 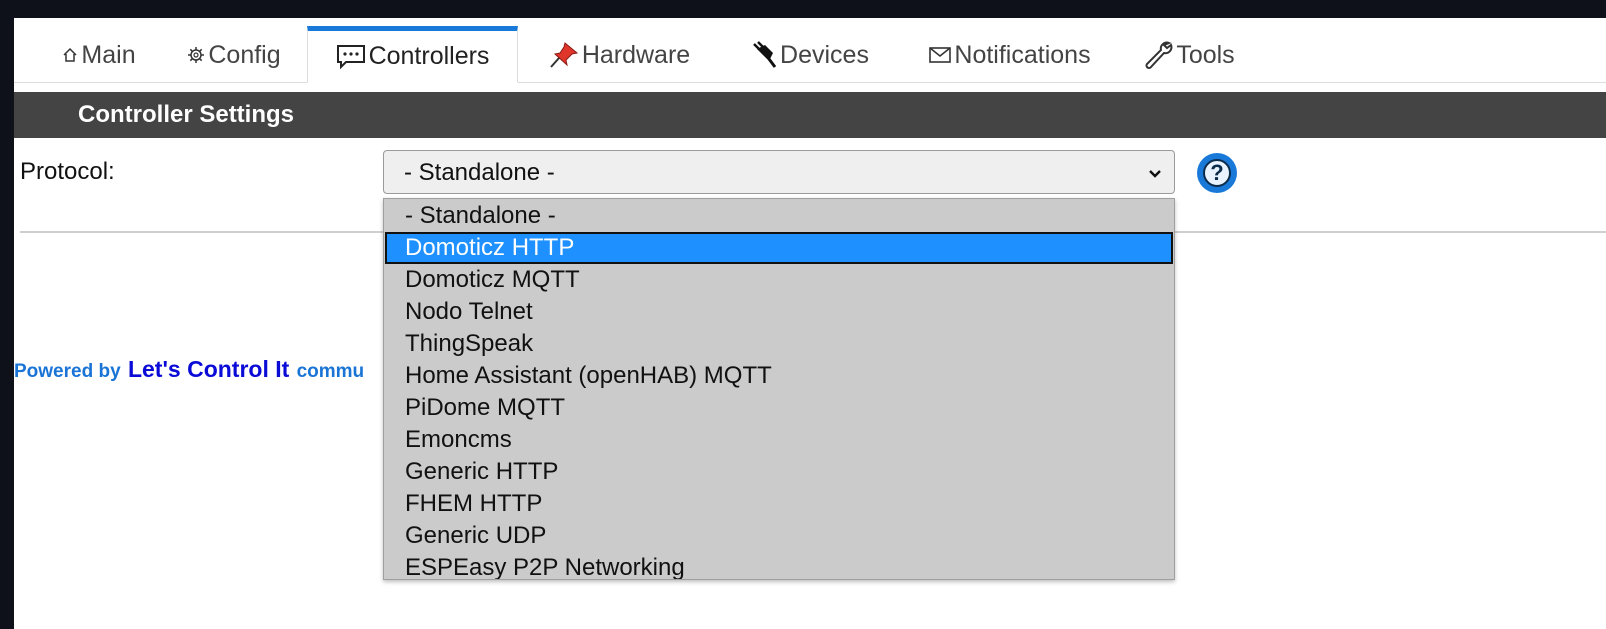 I want to click on tab-main-label: Main, so click(x=108, y=54).